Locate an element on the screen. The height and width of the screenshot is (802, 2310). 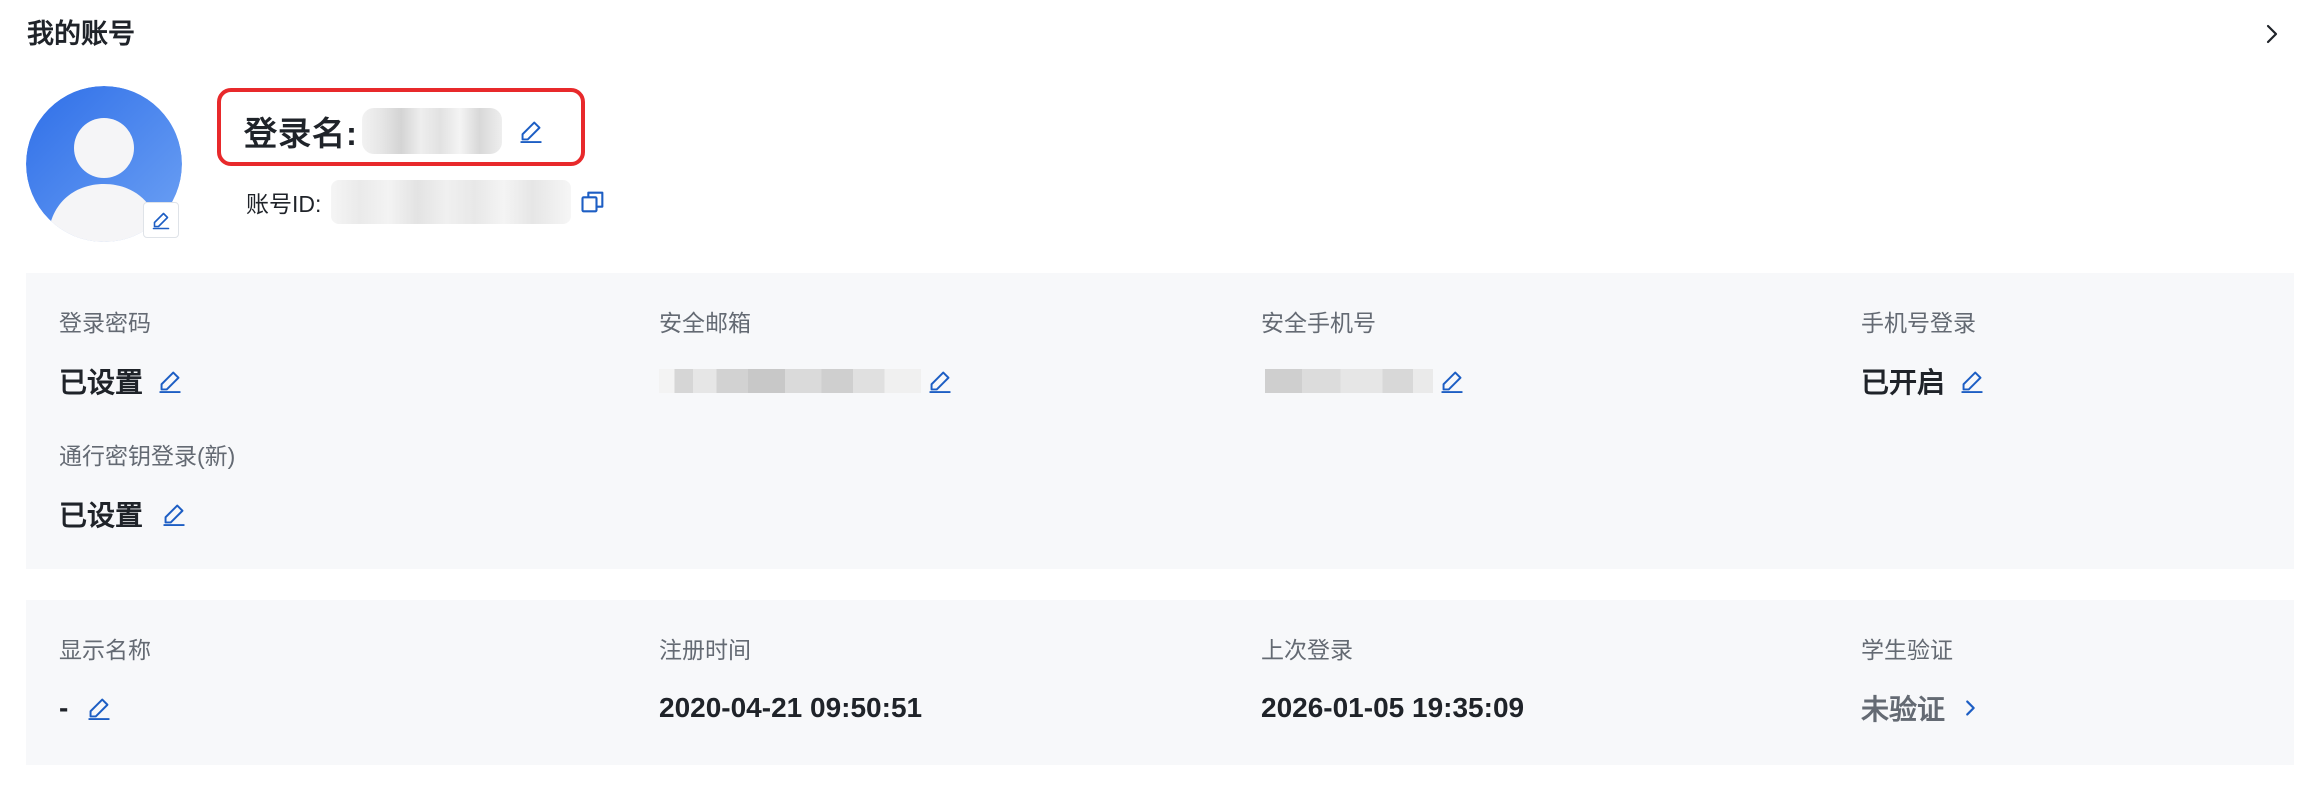
field-last-login: 上次登录 2026-01-05 19:35:09 is located at coordinates (1392, 681).